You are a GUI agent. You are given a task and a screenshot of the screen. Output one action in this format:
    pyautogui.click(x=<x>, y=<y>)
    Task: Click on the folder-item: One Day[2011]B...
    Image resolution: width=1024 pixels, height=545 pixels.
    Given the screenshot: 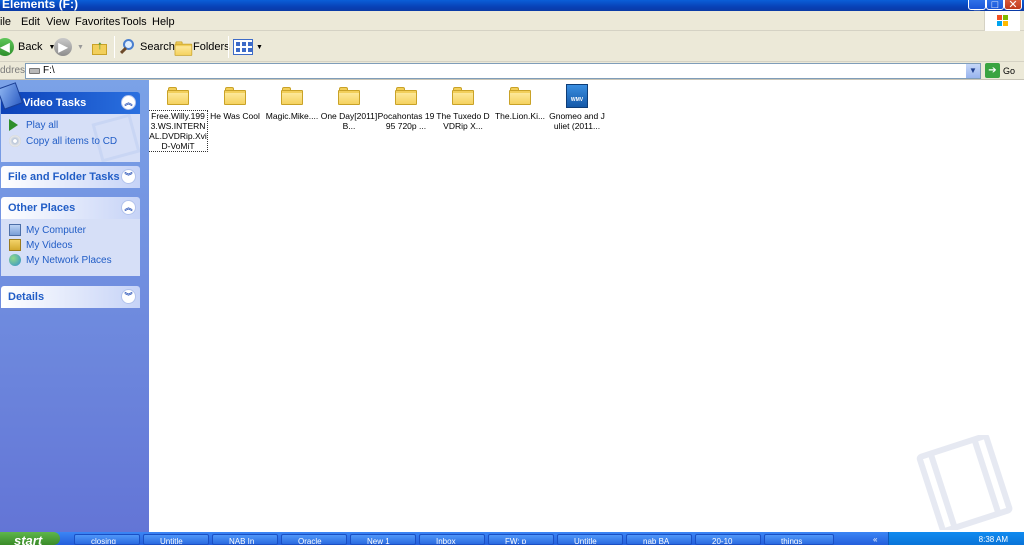 What is the action you would take?
    pyautogui.click(x=349, y=107)
    